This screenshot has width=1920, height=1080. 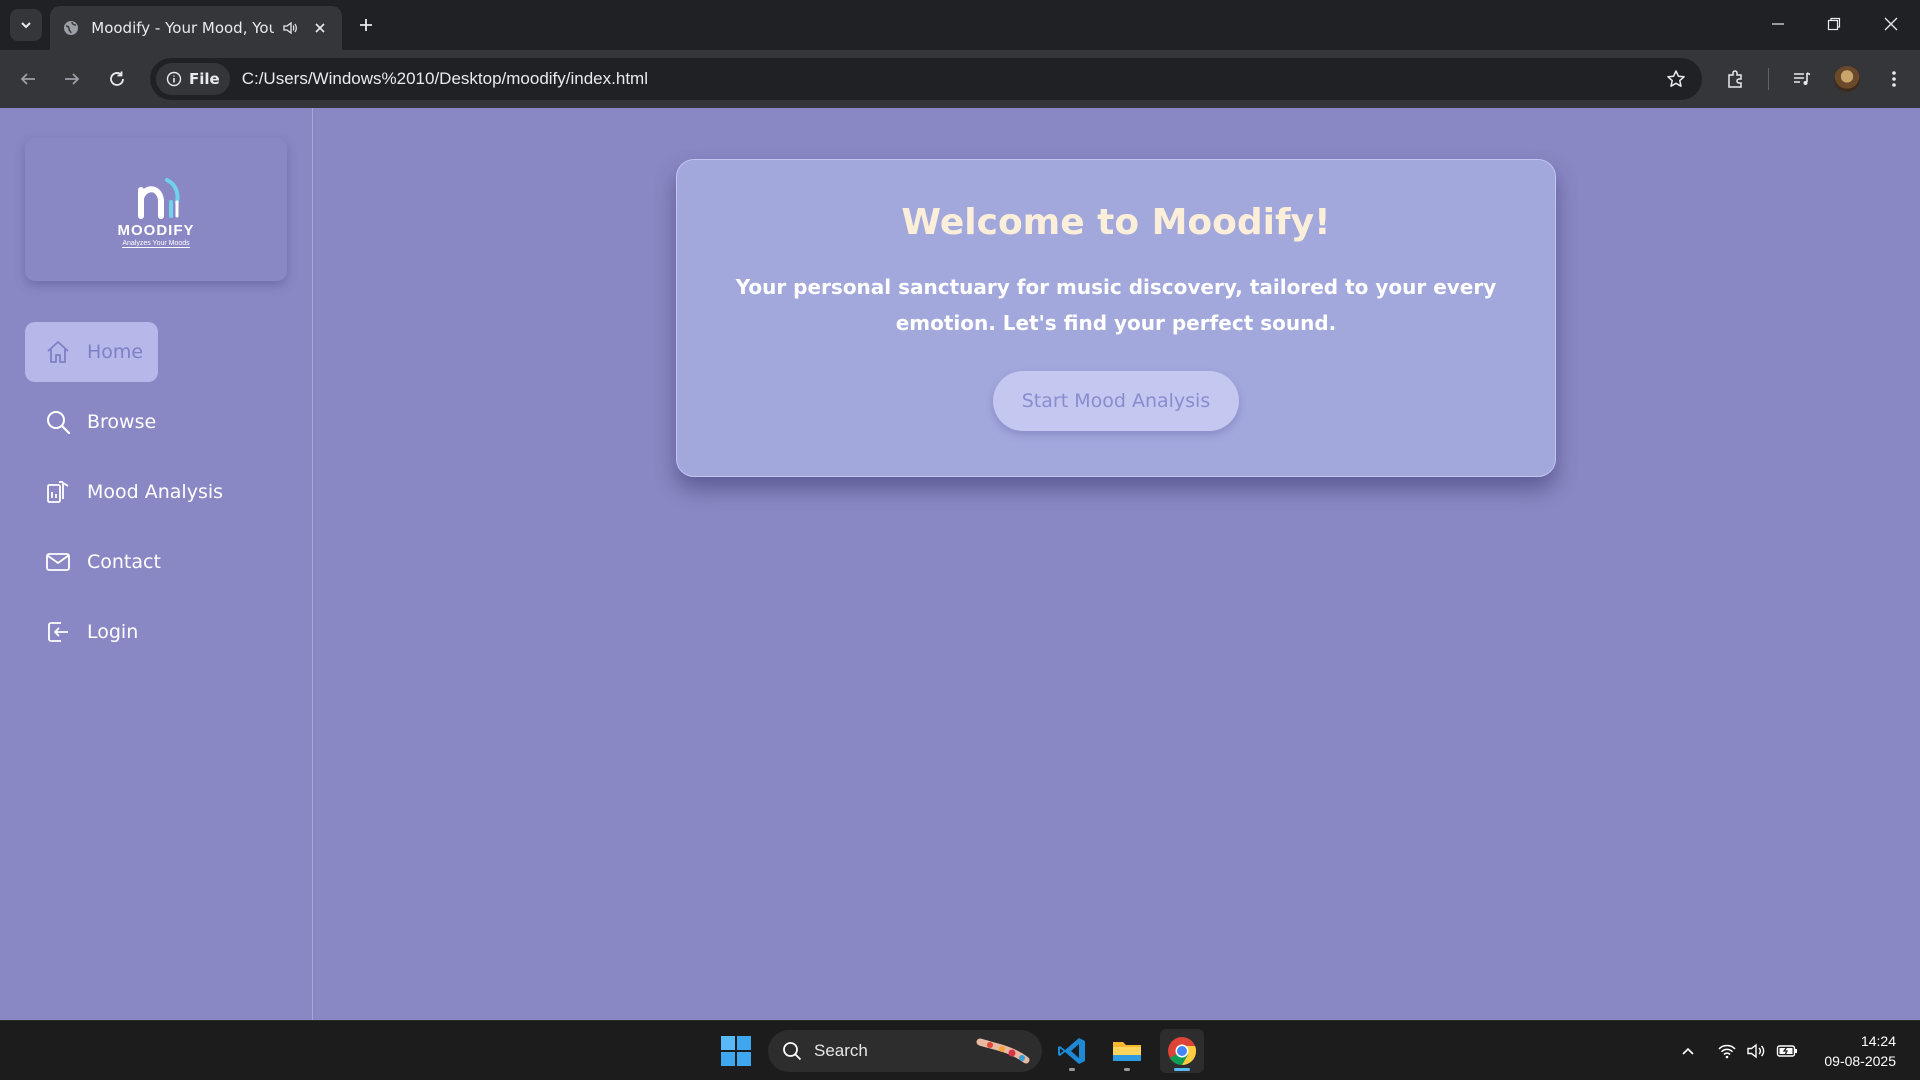 I want to click on reload-icon, so click(x=117, y=78).